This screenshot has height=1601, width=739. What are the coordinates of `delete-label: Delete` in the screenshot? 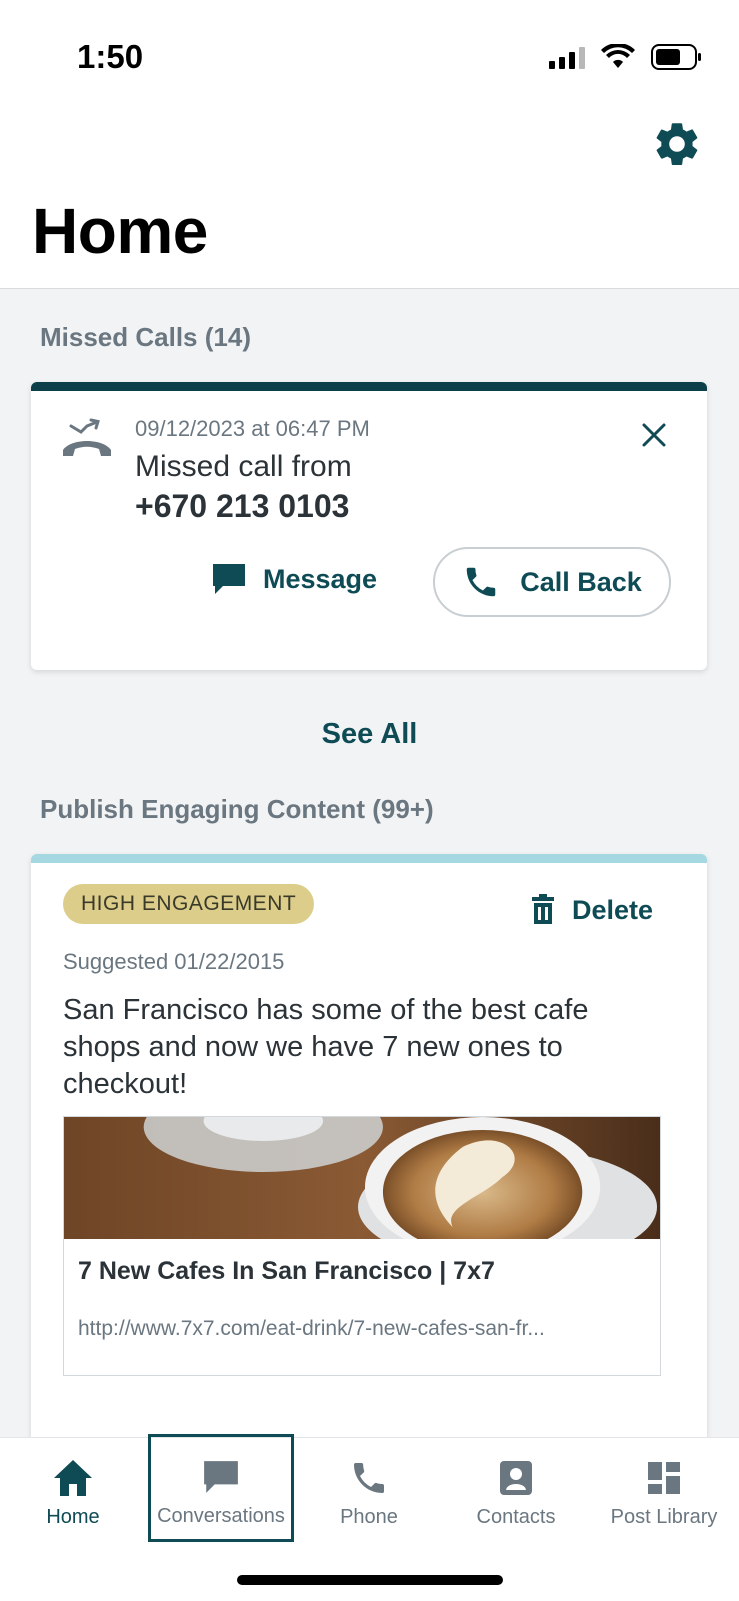 It's located at (612, 909).